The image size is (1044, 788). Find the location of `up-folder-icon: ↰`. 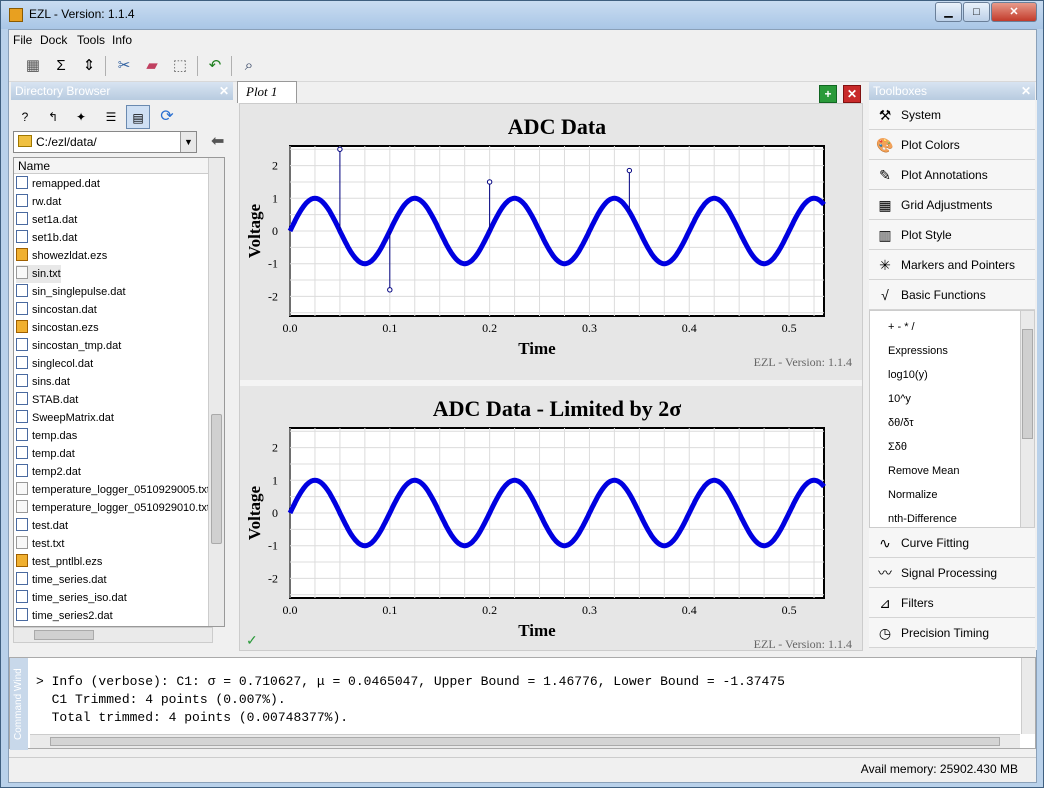

up-folder-icon: ↰ is located at coordinates (53, 117).